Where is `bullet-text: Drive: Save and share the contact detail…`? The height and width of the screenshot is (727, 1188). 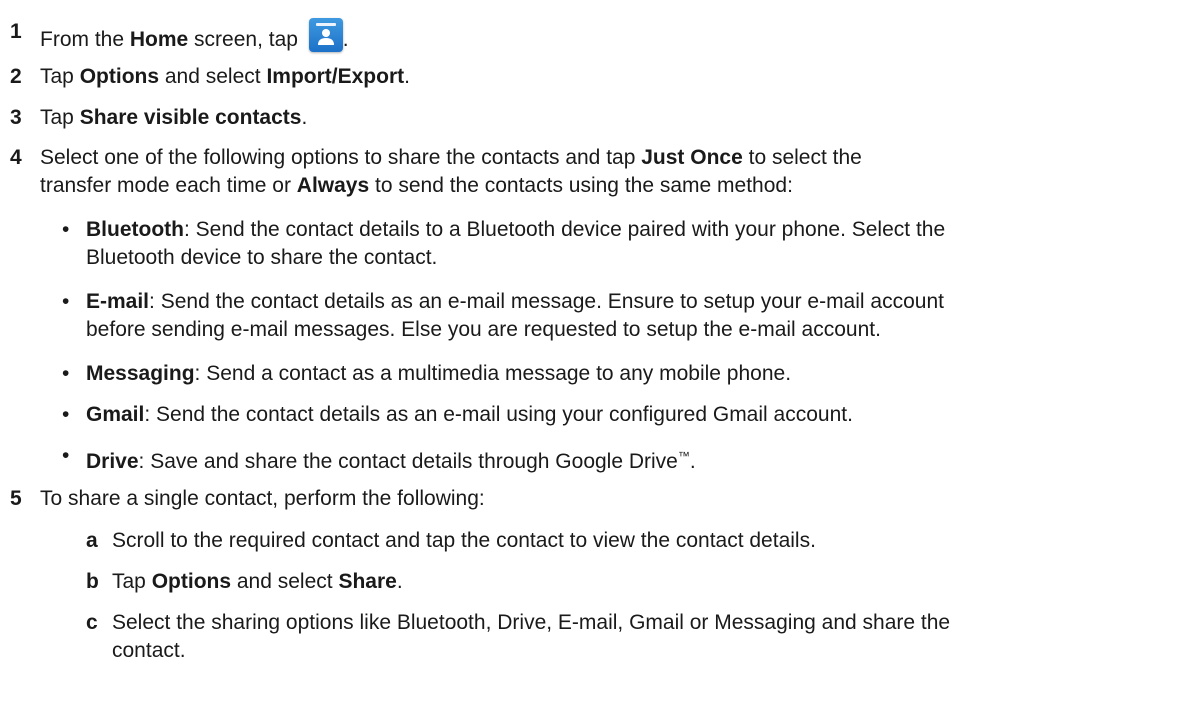 bullet-text: Drive: Save and share the contact detail… is located at coordinates (391, 461).